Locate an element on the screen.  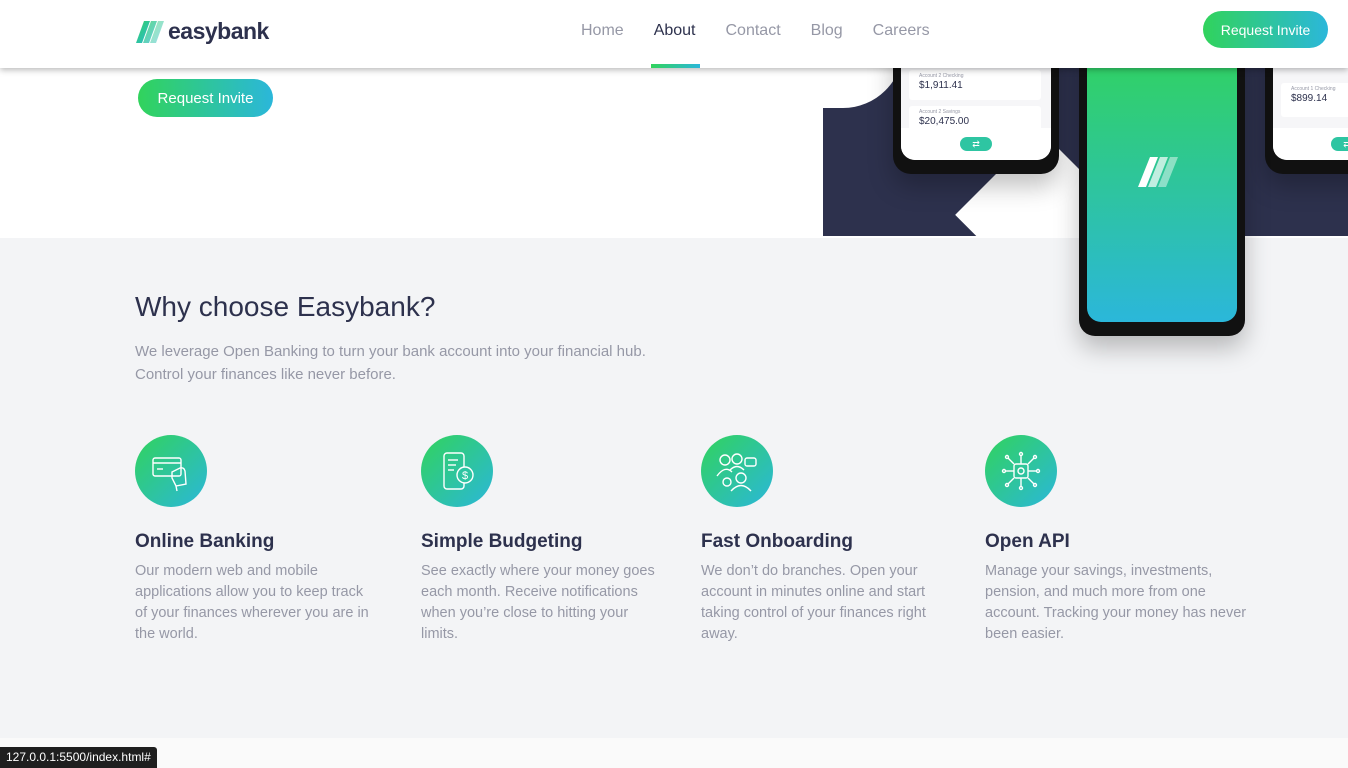
nav-blog: Blog is located at coordinates (827, 34).